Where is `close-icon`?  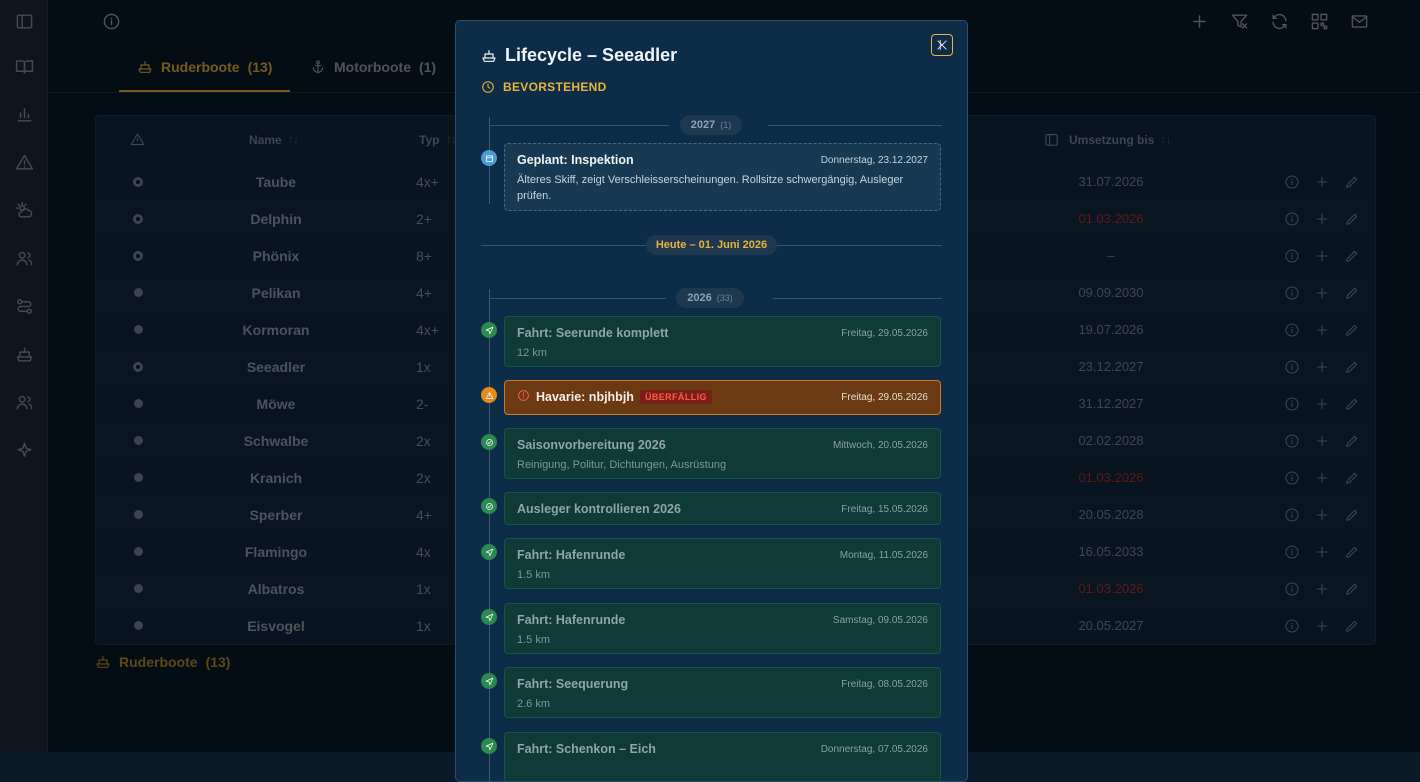
close-icon is located at coordinates (942, 45).